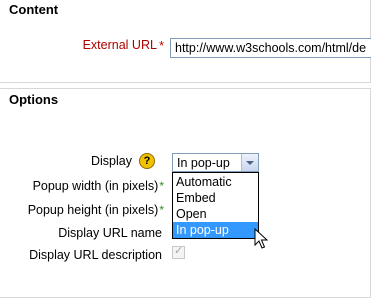 Image resolution: width=371 pixels, height=298 pixels. Describe the element at coordinates (34, 9) in the screenshot. I see `content-section-title: Content` at that location.